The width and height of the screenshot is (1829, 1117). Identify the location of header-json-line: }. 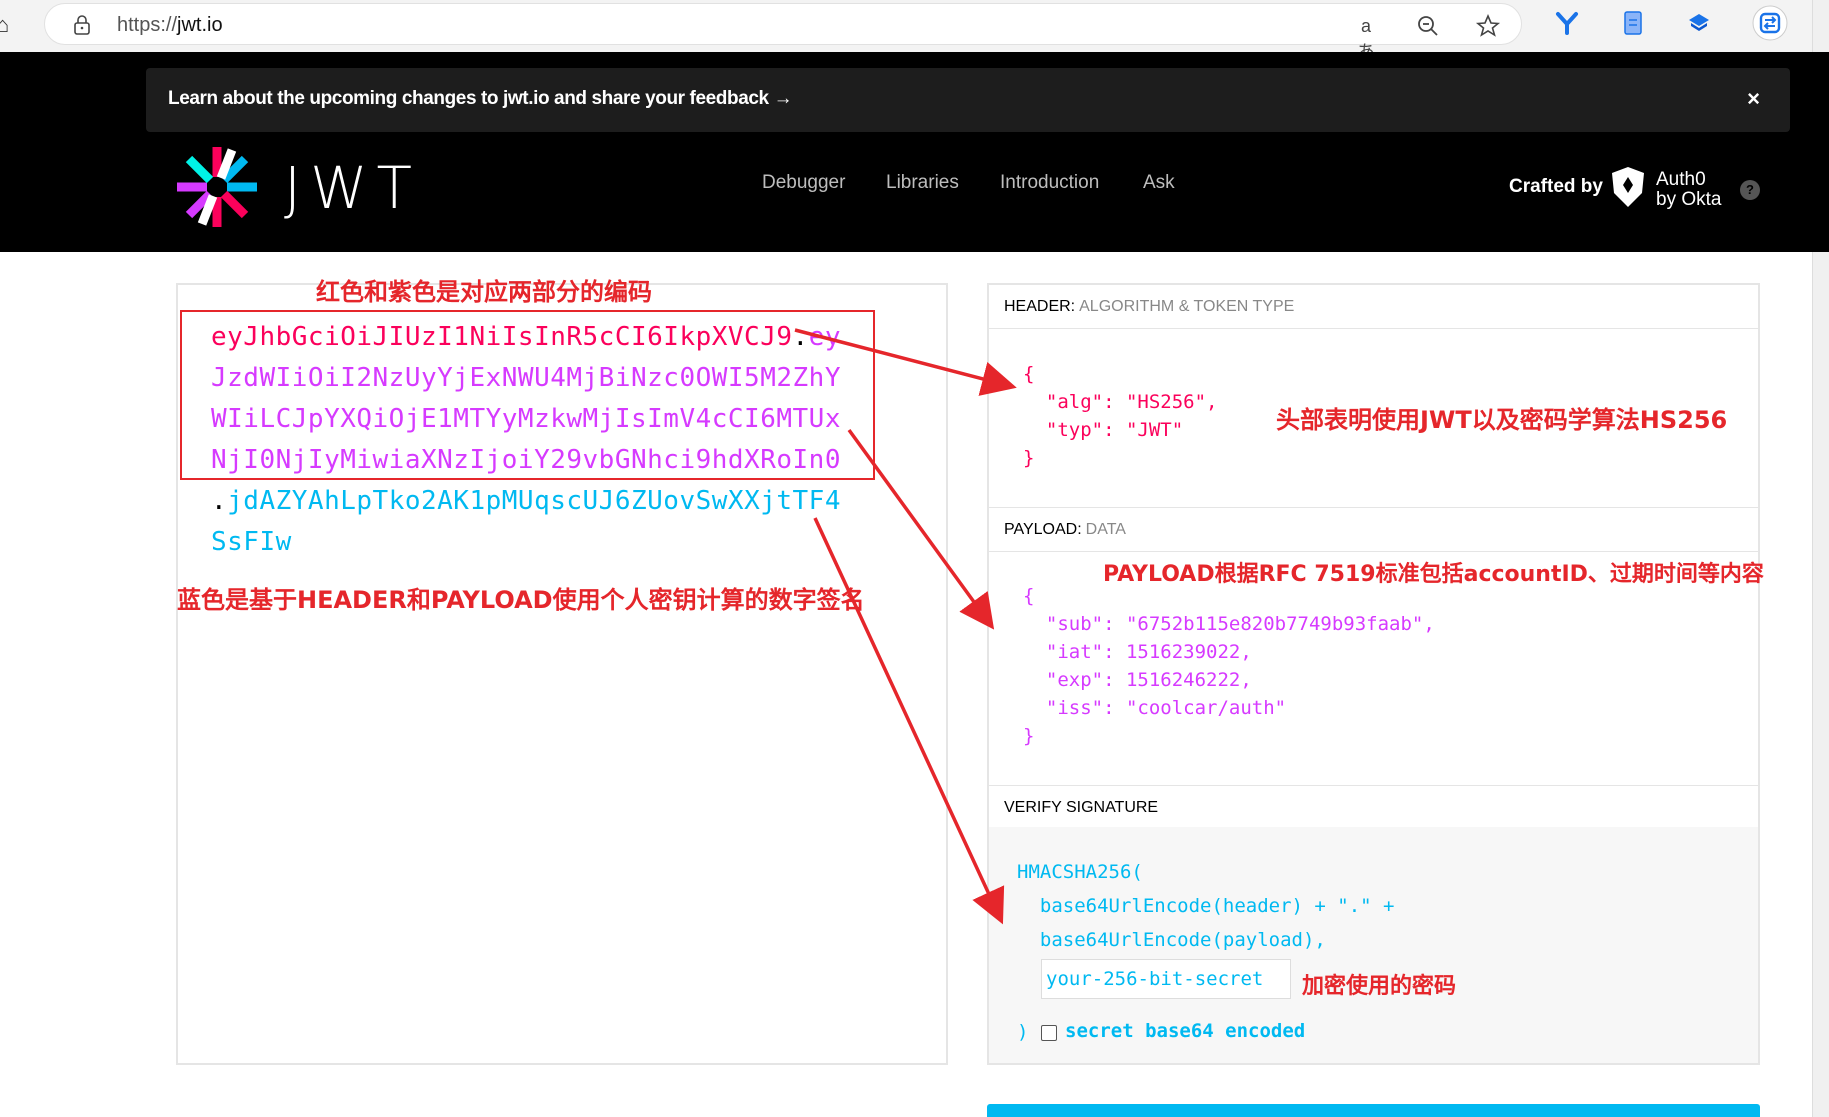
(1028, 458).